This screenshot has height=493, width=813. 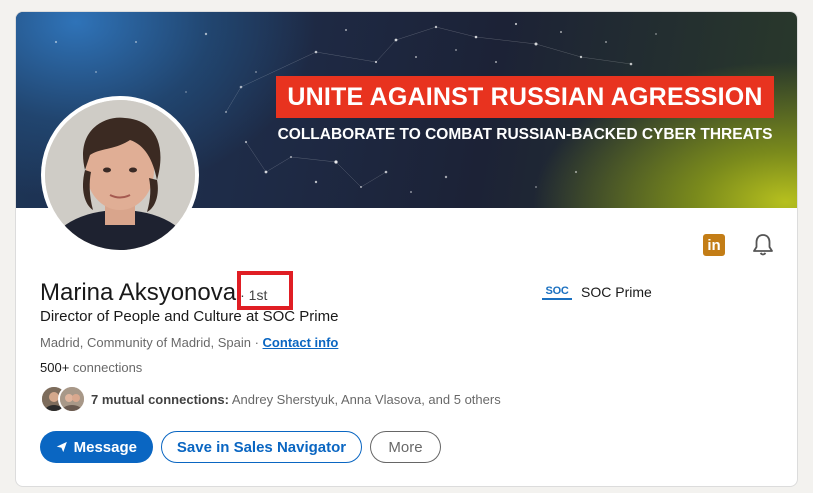 What do you see at coordinates (72, 399) in the screenshot?
I see `mutual-avatar` at bounding box center [72, 399].